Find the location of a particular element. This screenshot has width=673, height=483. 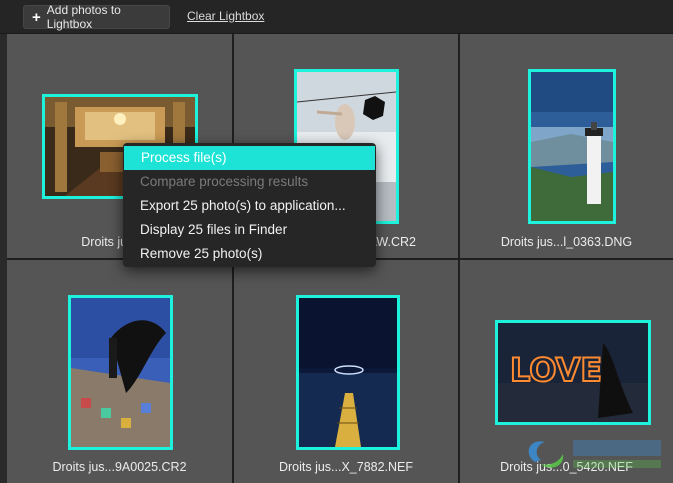

pier-night-photo is located at coordinates (348, 372).